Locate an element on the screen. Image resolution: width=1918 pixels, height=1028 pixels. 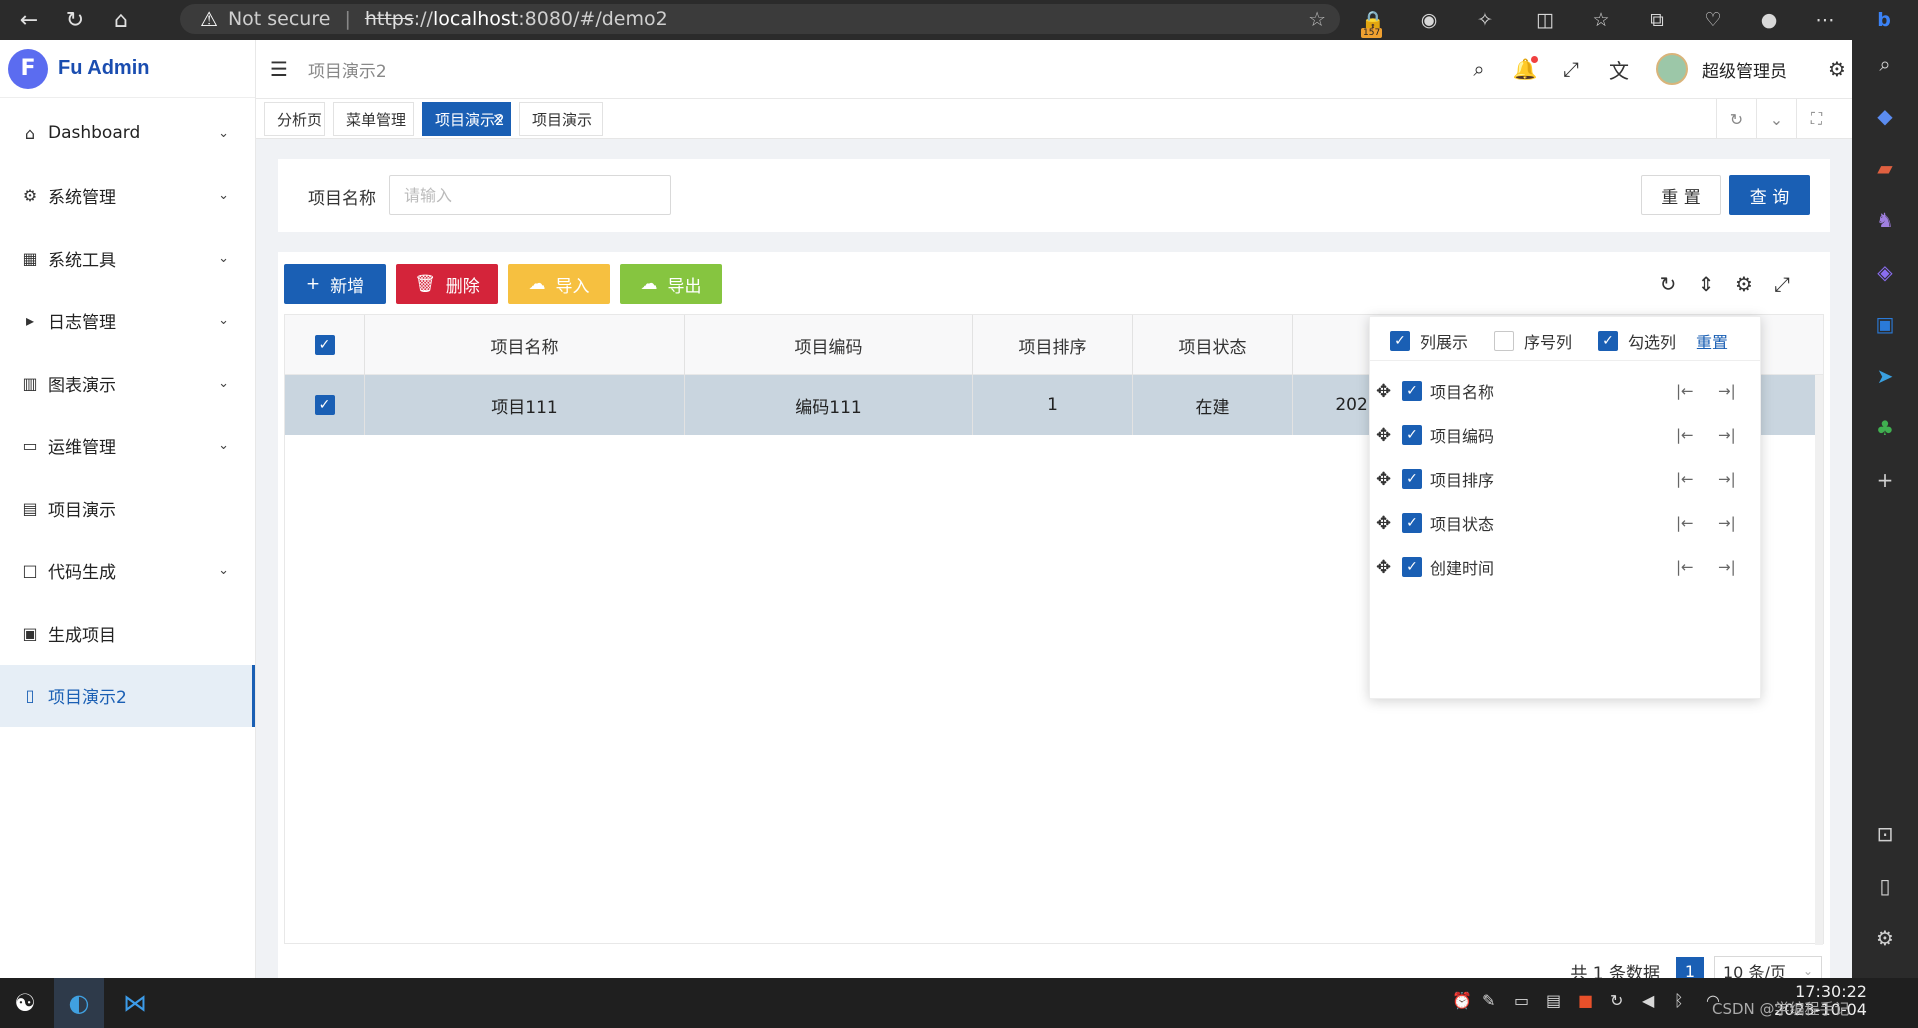
menu-fold-icon: ☰ is located at coordinates (279, 69).